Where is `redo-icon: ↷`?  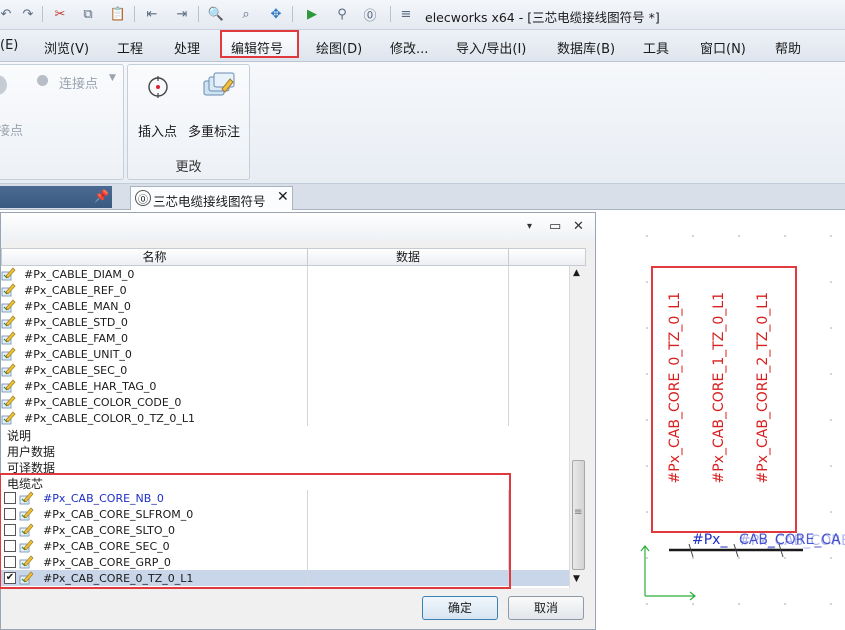 redo-icon: ↷ is located at coordinates (28, 14).